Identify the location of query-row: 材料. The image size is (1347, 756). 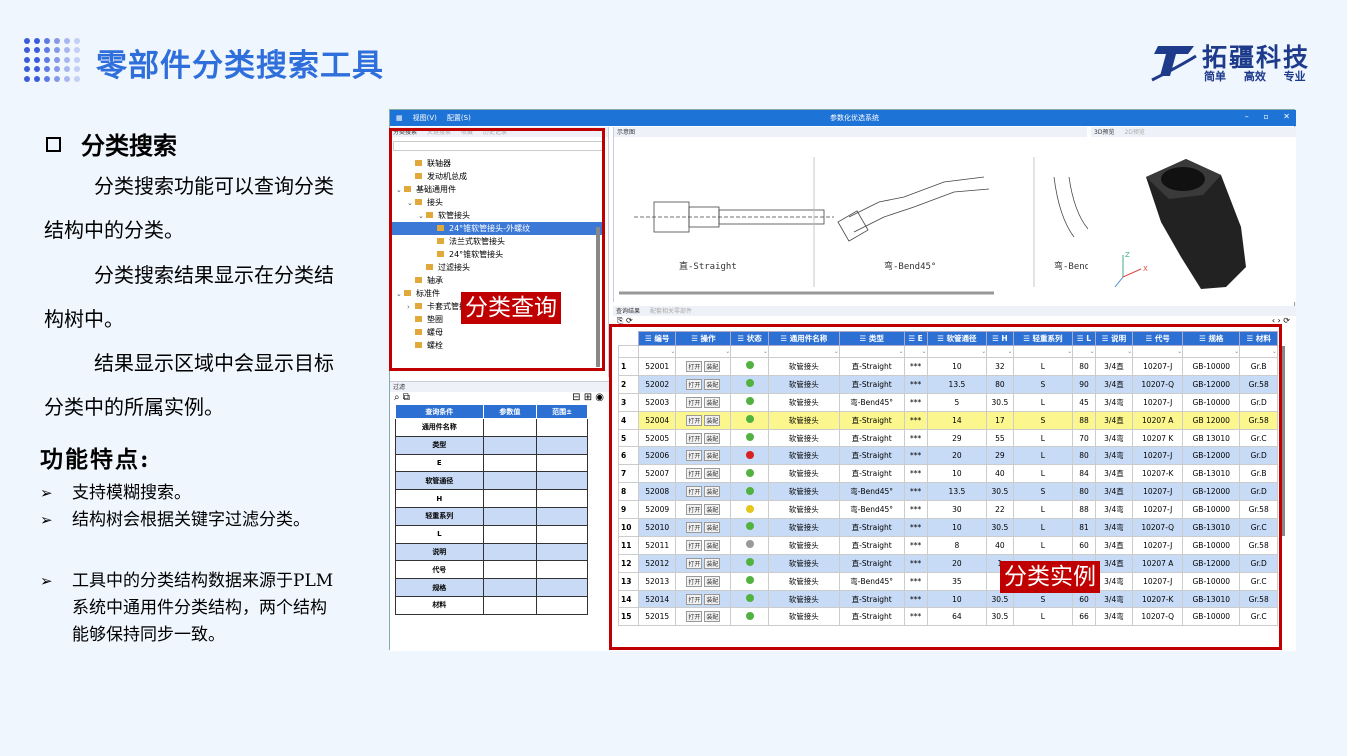
(491, 605).